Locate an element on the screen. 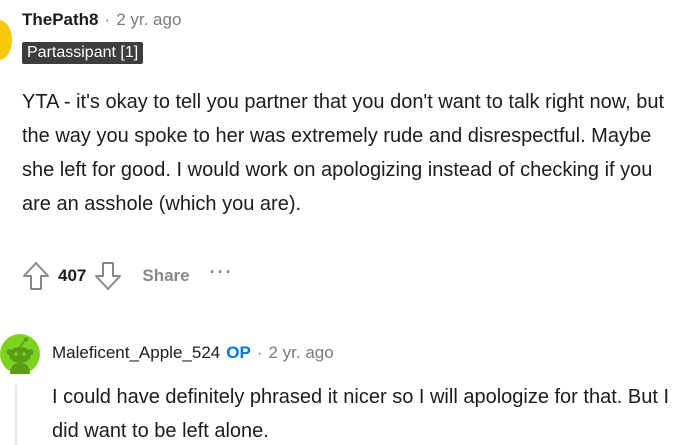 Image resolution: width=700 pixels, height=445 pixels. vote-score: 407 is located at coordinates (72, 275).